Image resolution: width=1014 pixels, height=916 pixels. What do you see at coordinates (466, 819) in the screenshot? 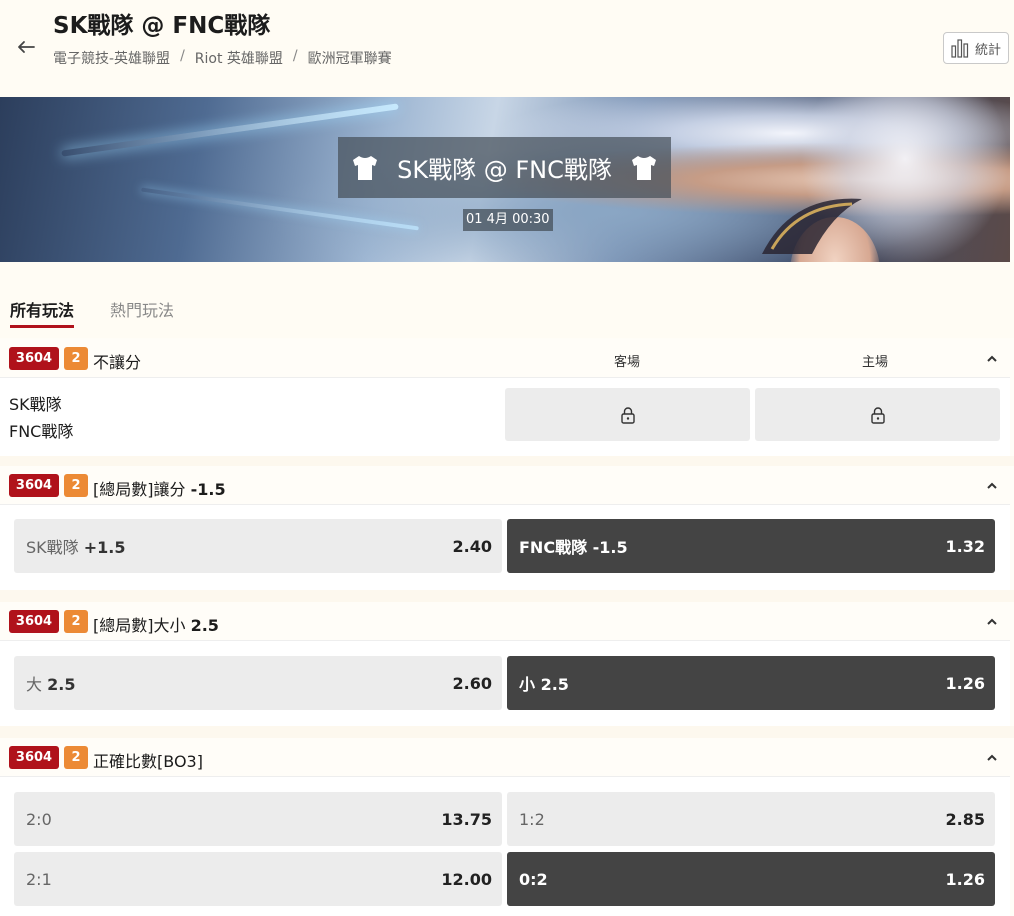
I see `odds-value: 13.75` at bounding box center [466, 819].